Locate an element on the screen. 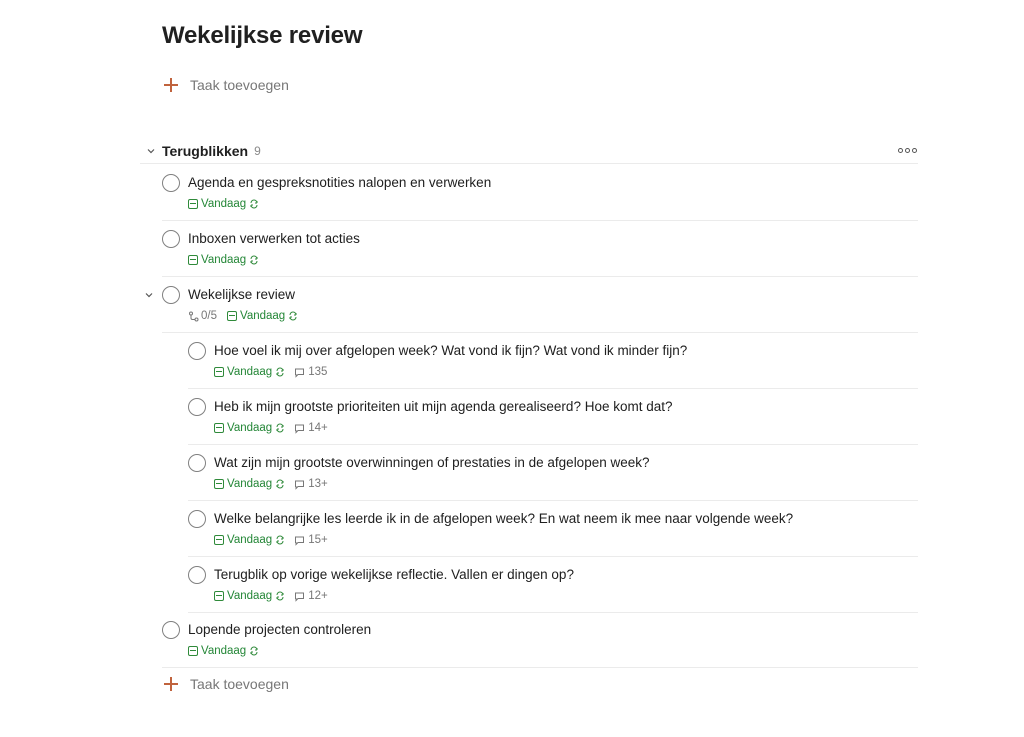 The height and width of the screenshot is (737, 1024). section-count: 9 is located at coordinates (257, 150).